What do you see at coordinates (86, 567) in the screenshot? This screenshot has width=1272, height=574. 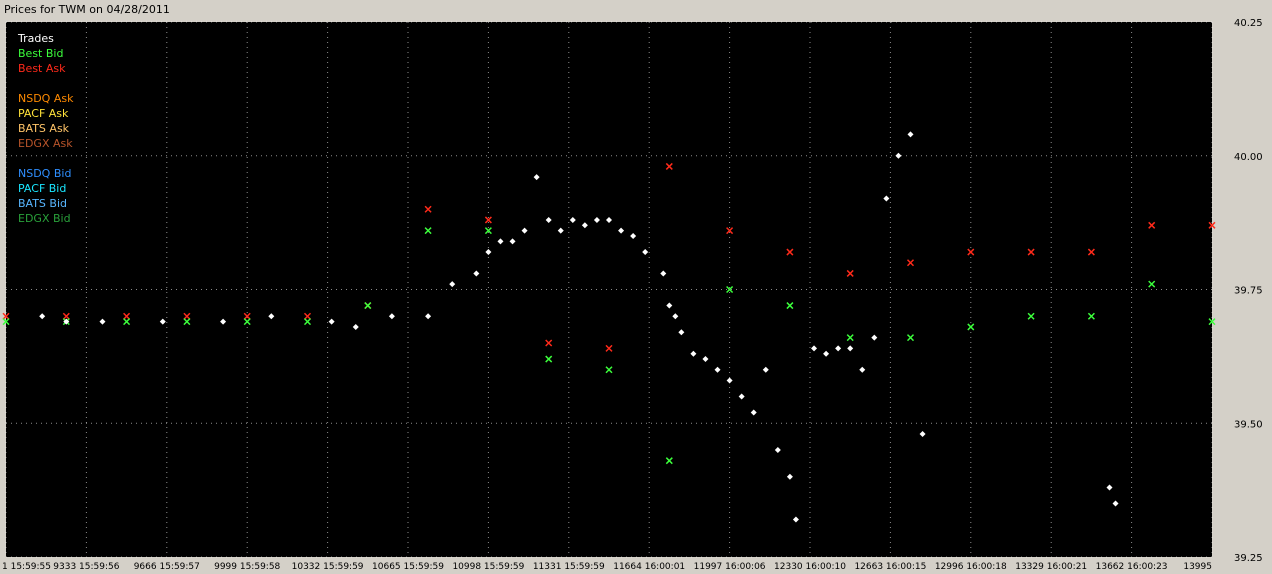 I see `x-tick-label: 9333 15:59:56` at bounding box center [86, 567].